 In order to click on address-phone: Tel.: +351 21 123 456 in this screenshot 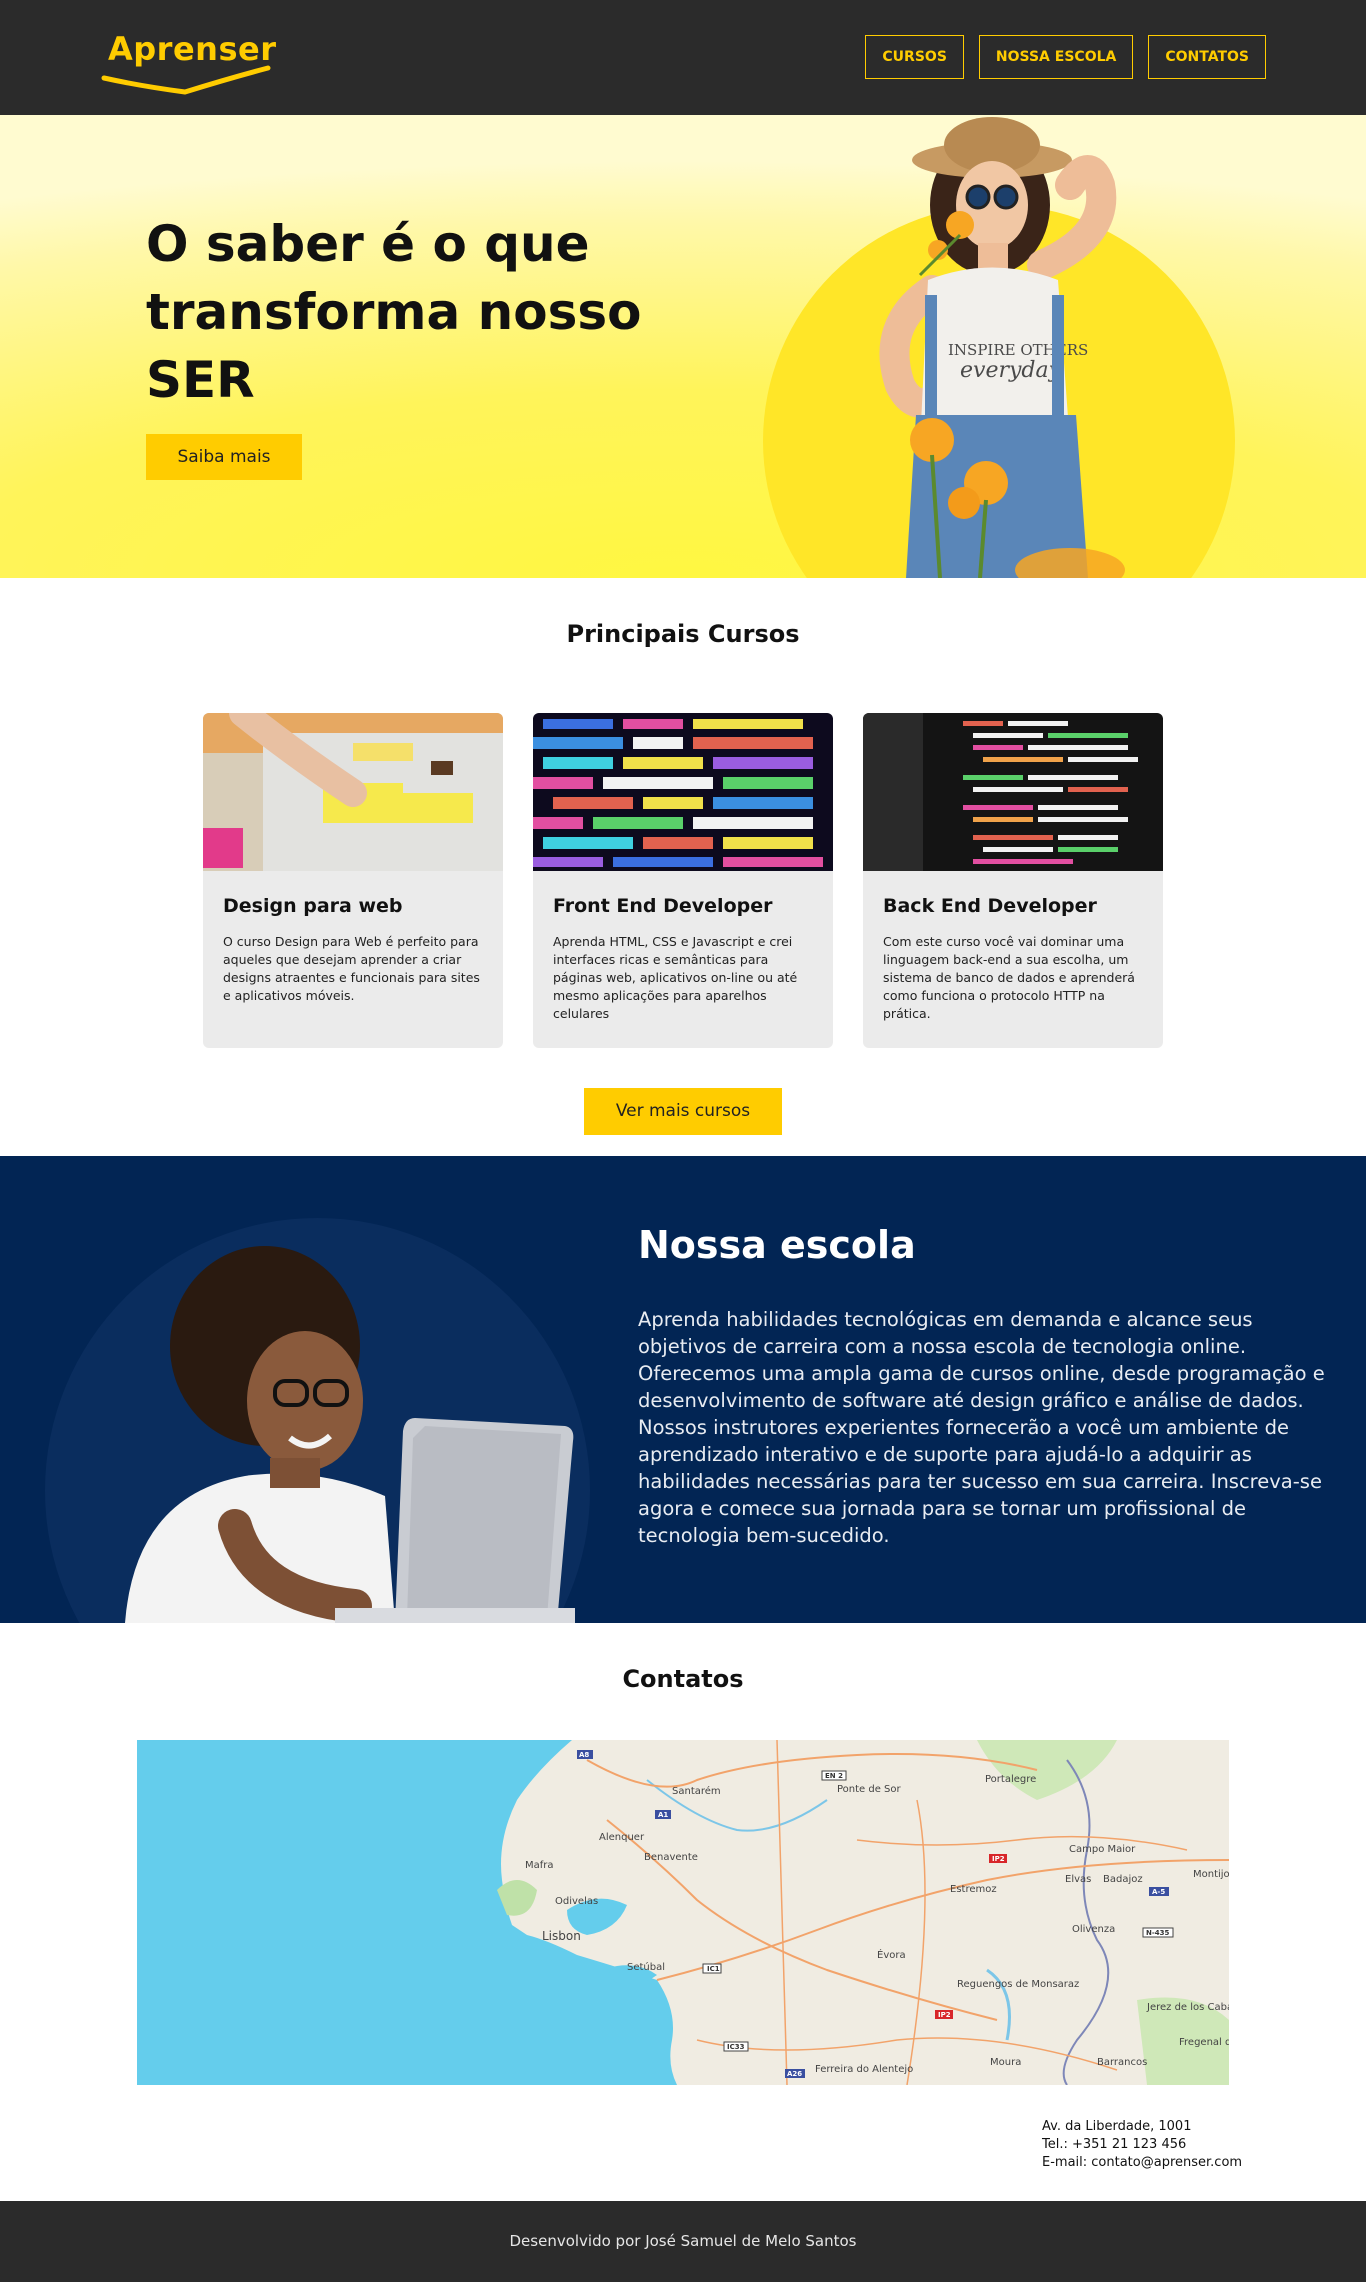, I will do `click(1114, 2144)`.